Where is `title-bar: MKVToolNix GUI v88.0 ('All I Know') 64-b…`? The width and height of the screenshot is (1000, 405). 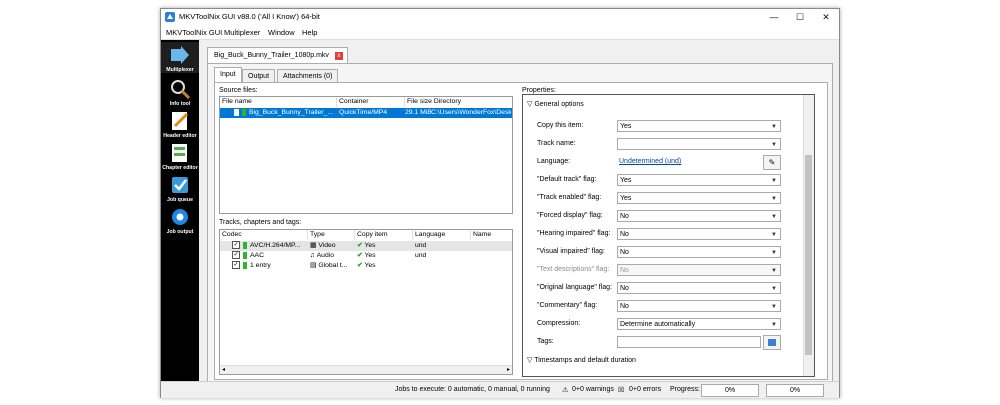
title-bar: MKVToolNix GUI v88.0 ('All I Know') 64-b… is located at coordinates (500, 17).